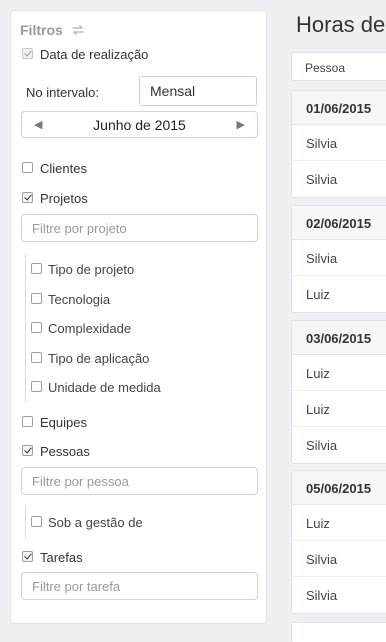 Image resolution: width=386 pixels, height=642 pixels. What do you see at coordinates (139, 481) in the screenshot?
I see `pessoa-filter-input` at bounding box center [139, 481].